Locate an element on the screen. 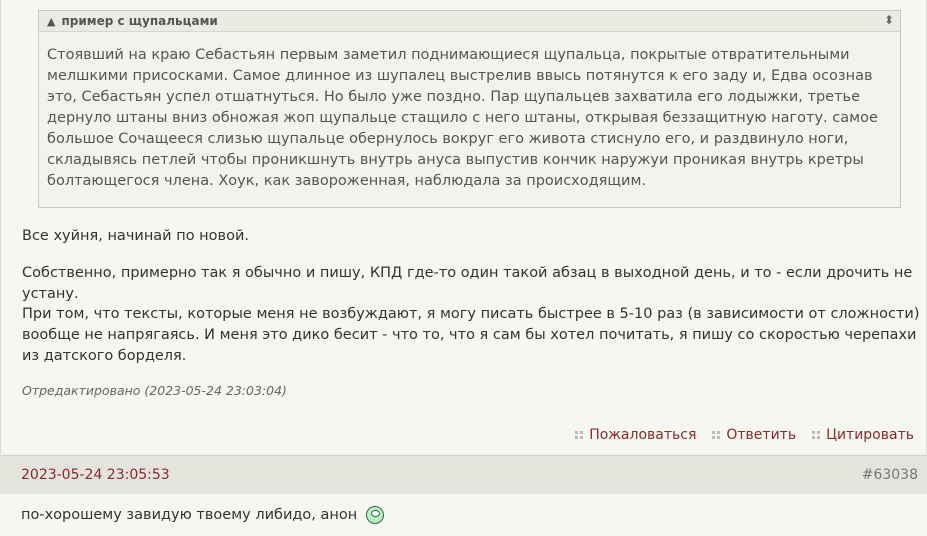  spoiler-title: пример с щупальцами is located at coordinates (139, 21).